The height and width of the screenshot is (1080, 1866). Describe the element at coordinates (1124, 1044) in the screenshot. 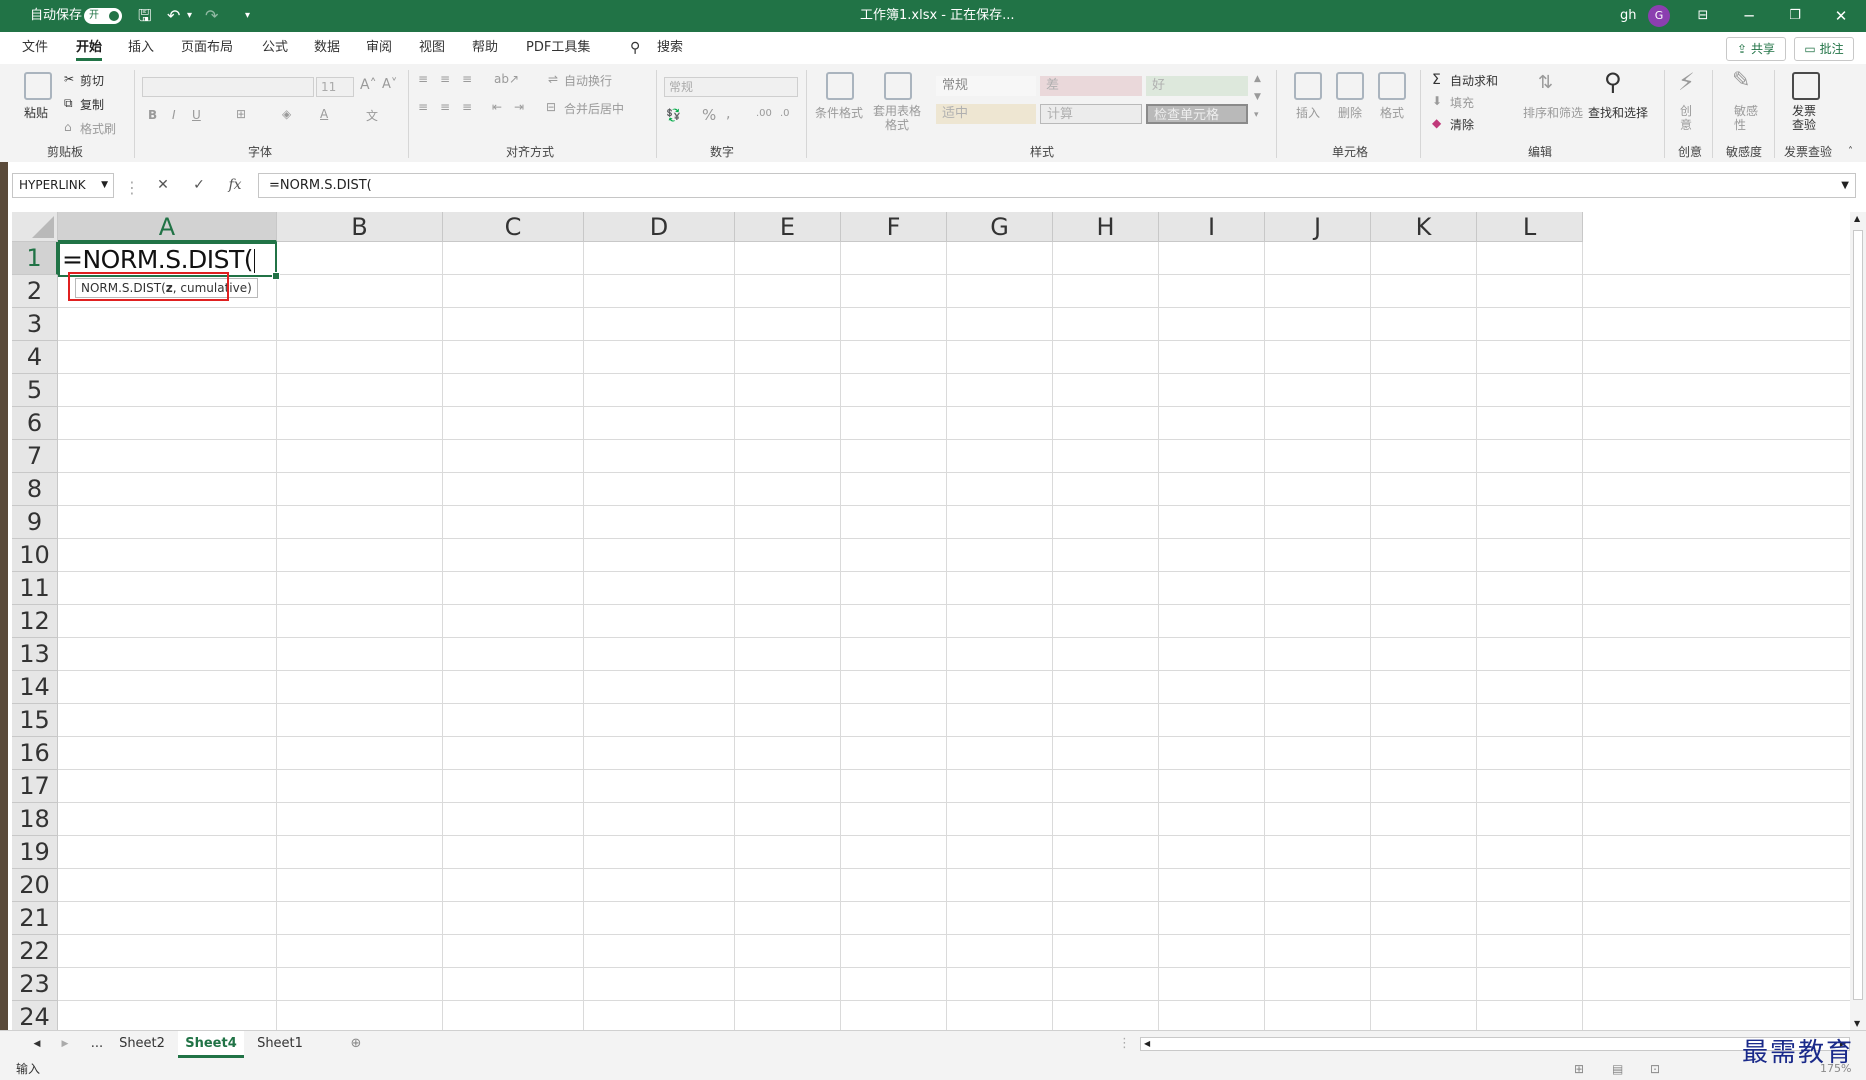

I see `tab-splitter-icon: ⋮` at that location.